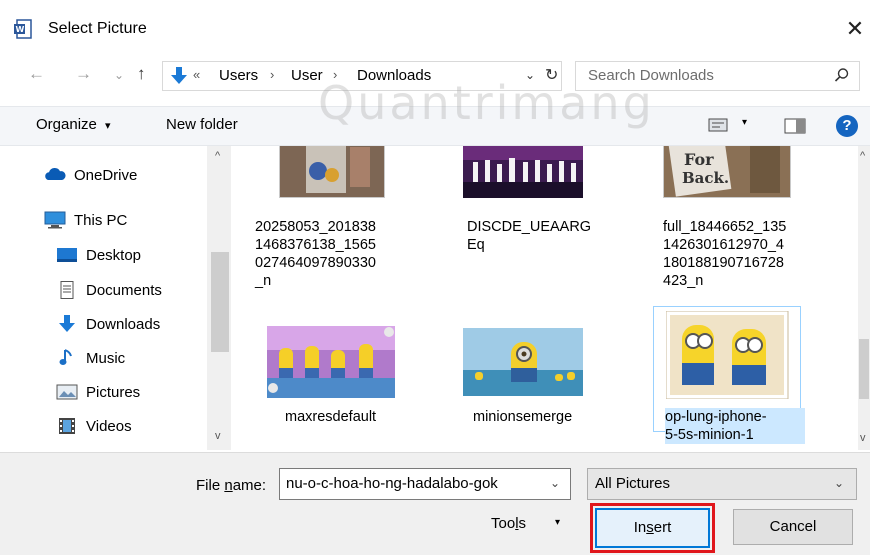 The image size is (870, 555). What do you see at coordinates (55, 175) in the screenshot?
I see `cloud-icon` at bounding box center [55, 175].